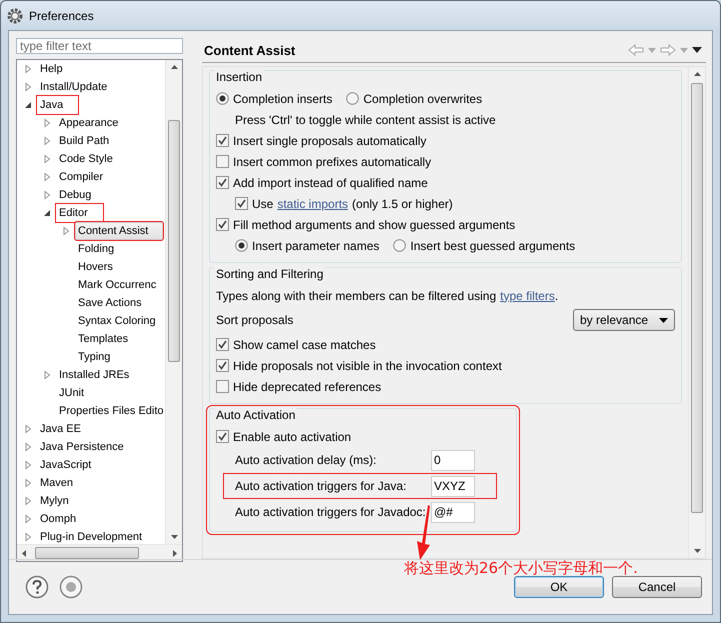 This screenshot has width=721, height=623. I want to click on input-field: @#, so click(453, 512).